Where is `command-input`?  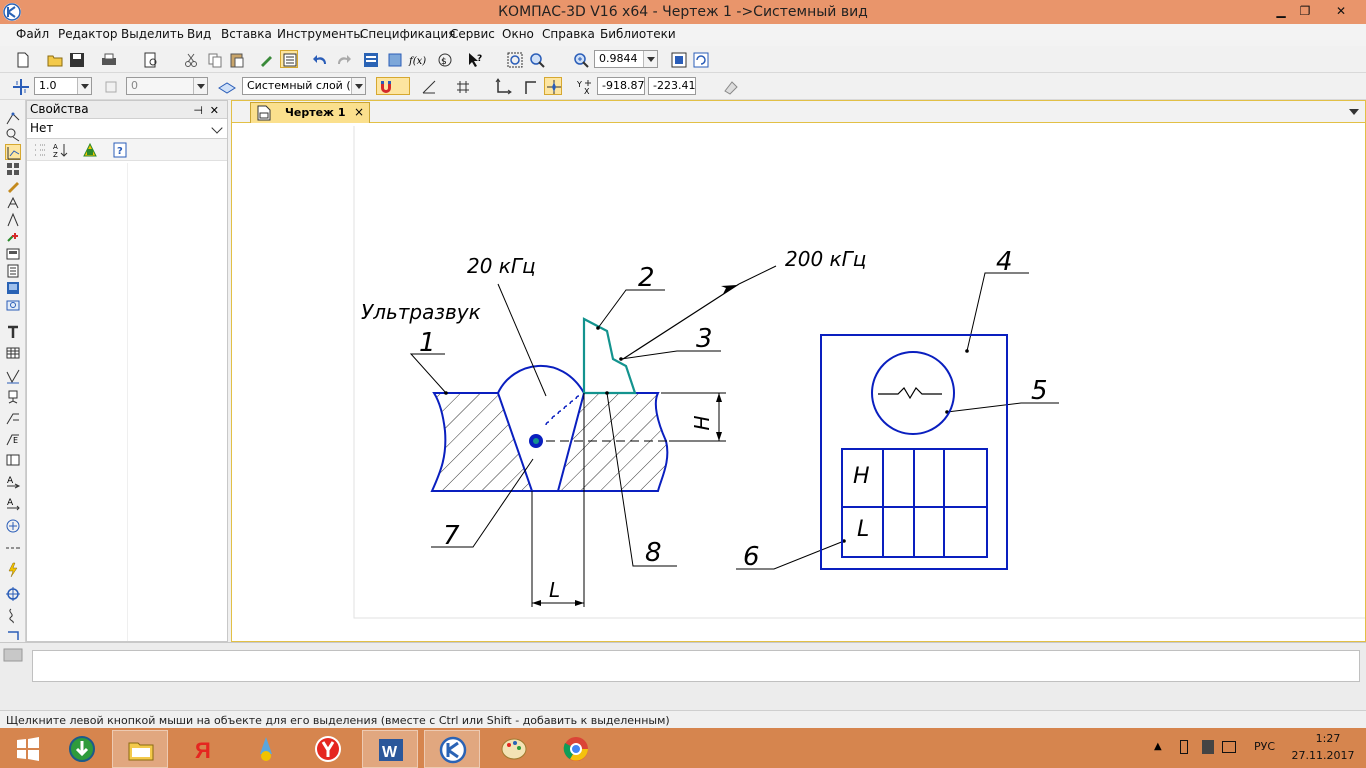 command-input is located at coordinates (696, 666).